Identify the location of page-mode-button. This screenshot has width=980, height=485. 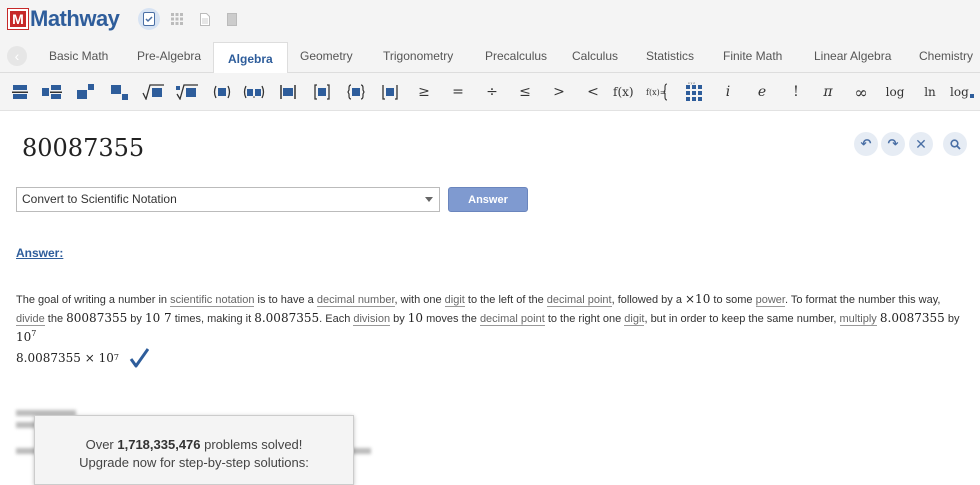
(232, 19).